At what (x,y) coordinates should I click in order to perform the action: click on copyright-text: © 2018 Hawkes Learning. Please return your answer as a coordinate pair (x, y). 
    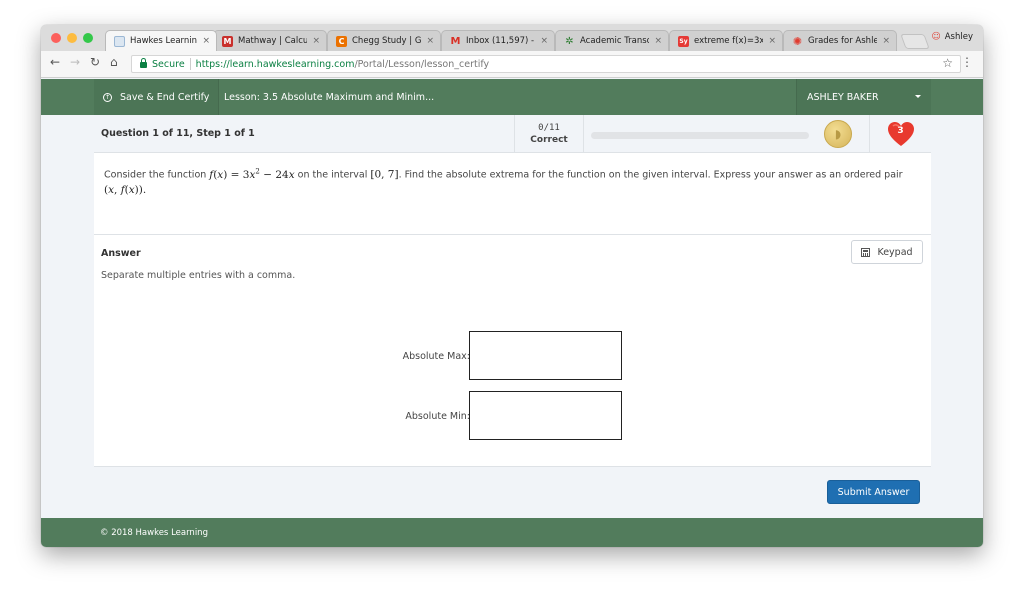
    Looking at the image, I should click on (154, 533).